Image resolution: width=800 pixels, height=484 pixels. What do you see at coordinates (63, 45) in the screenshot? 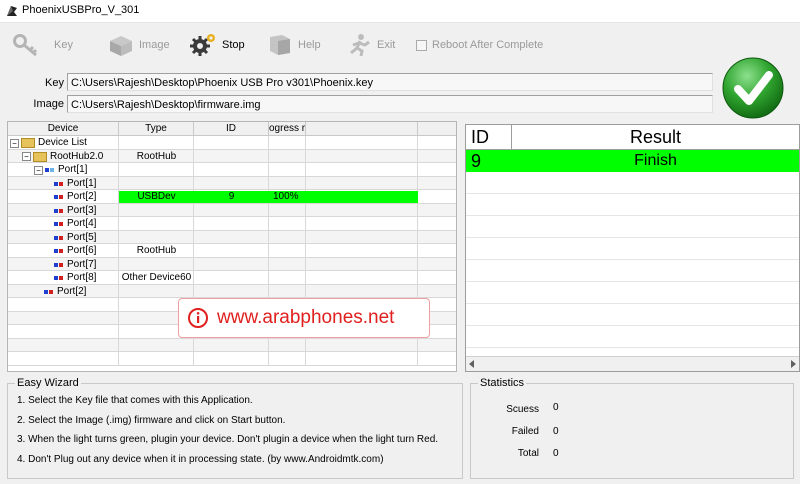
I see `key-button-label: Key` at bounding box center [63, 45].